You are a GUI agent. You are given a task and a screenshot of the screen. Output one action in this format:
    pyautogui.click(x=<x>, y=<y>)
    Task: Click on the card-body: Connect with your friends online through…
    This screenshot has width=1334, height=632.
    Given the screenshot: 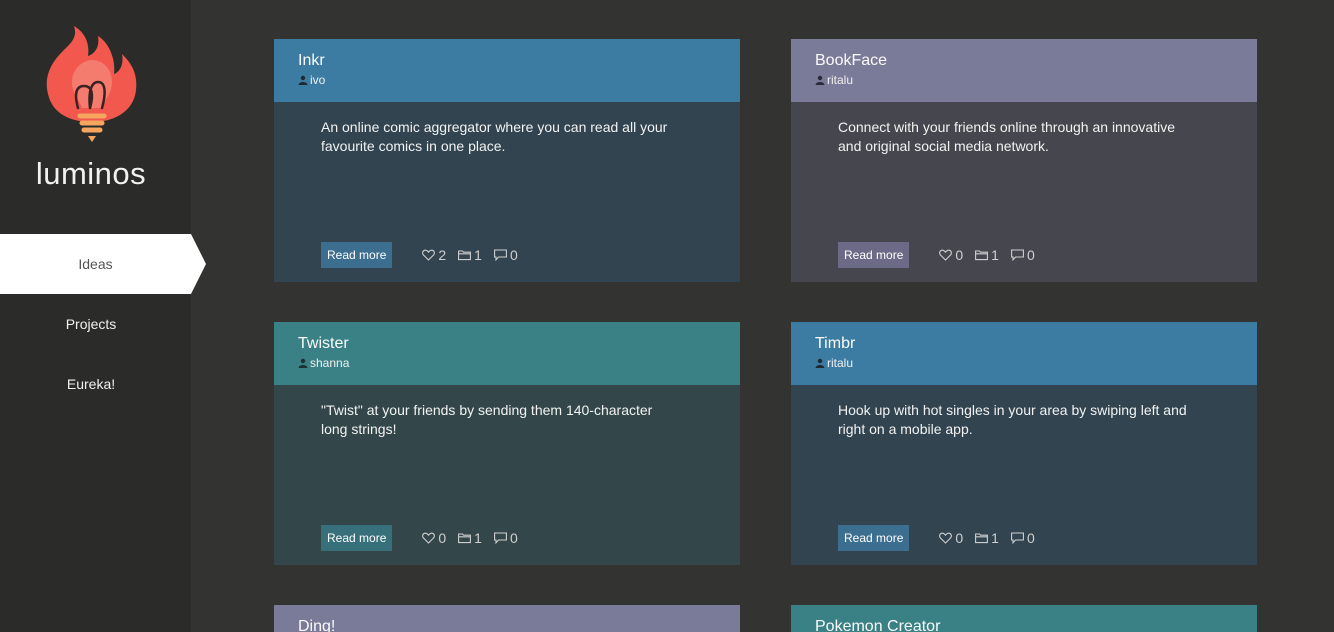 What is the action you would take?
    pyautogui.click(x=1024, y=192)
    